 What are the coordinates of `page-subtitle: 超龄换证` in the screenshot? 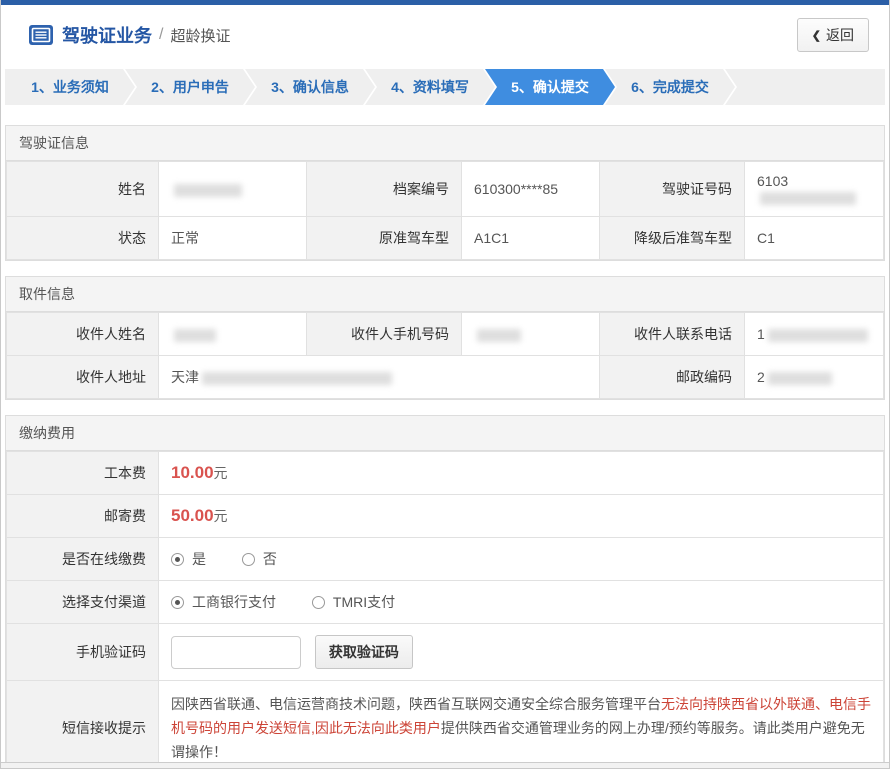 It's located at (200, 36).